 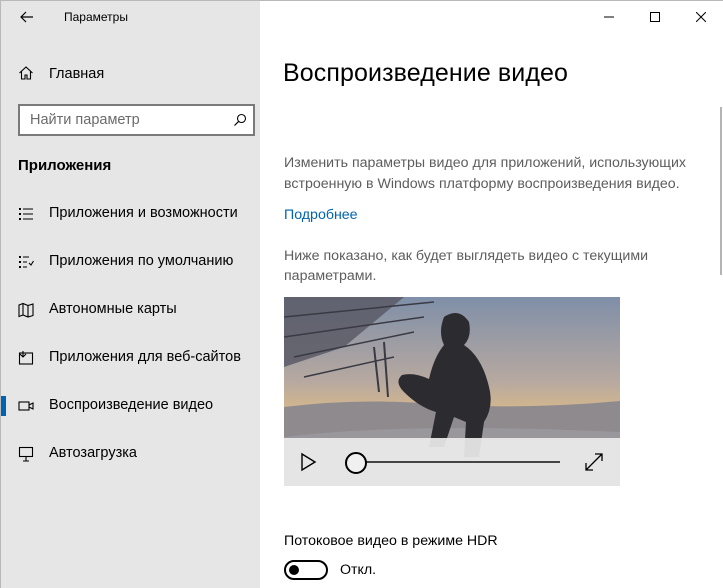 I want to click on sidebar-item-web-apps: Приложения для веб-сайтов, so click(x=130, y=358).